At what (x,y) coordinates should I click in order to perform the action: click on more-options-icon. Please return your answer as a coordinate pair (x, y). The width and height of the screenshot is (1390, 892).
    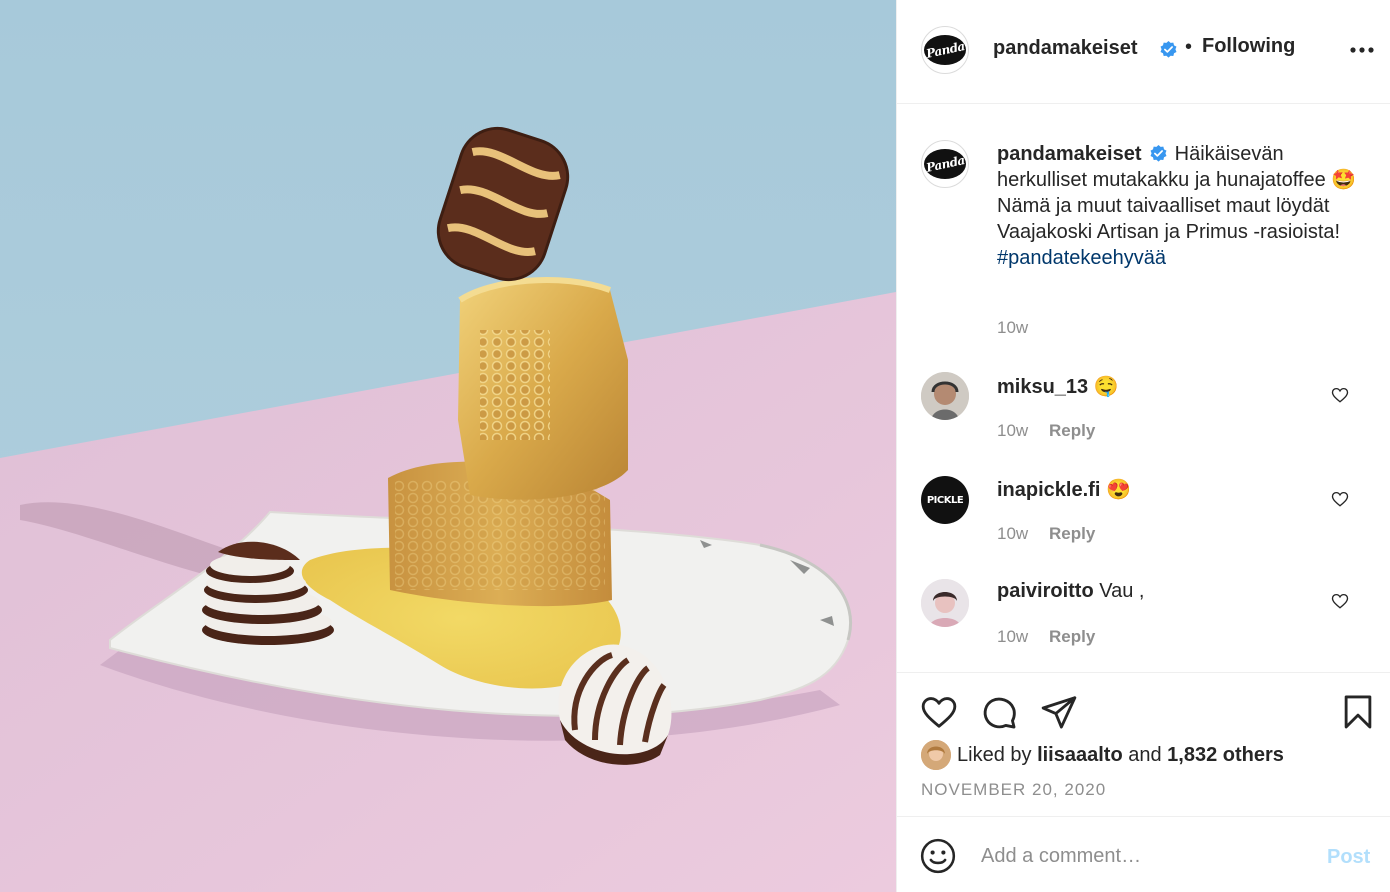
    Looking at the image, I should click on (1362, 50).